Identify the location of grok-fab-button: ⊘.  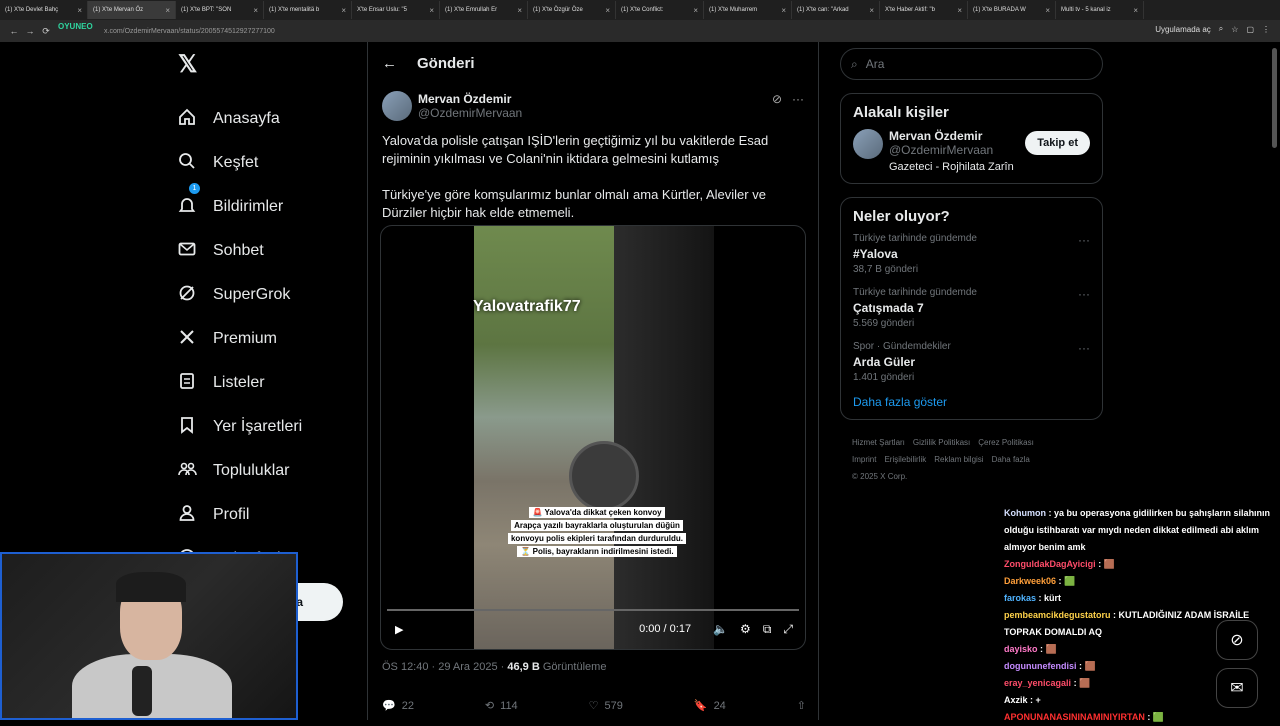
(1237, 640).